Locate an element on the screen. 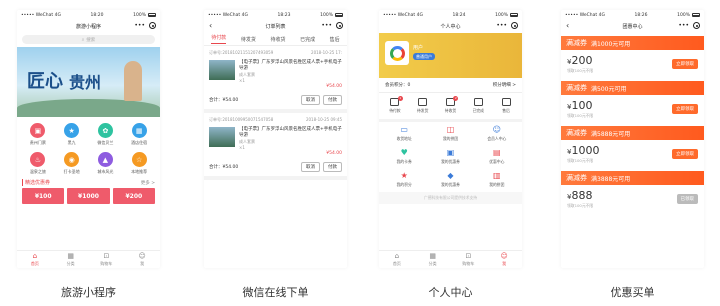  user-icon: ☺ is located at coordinates (504, 255).